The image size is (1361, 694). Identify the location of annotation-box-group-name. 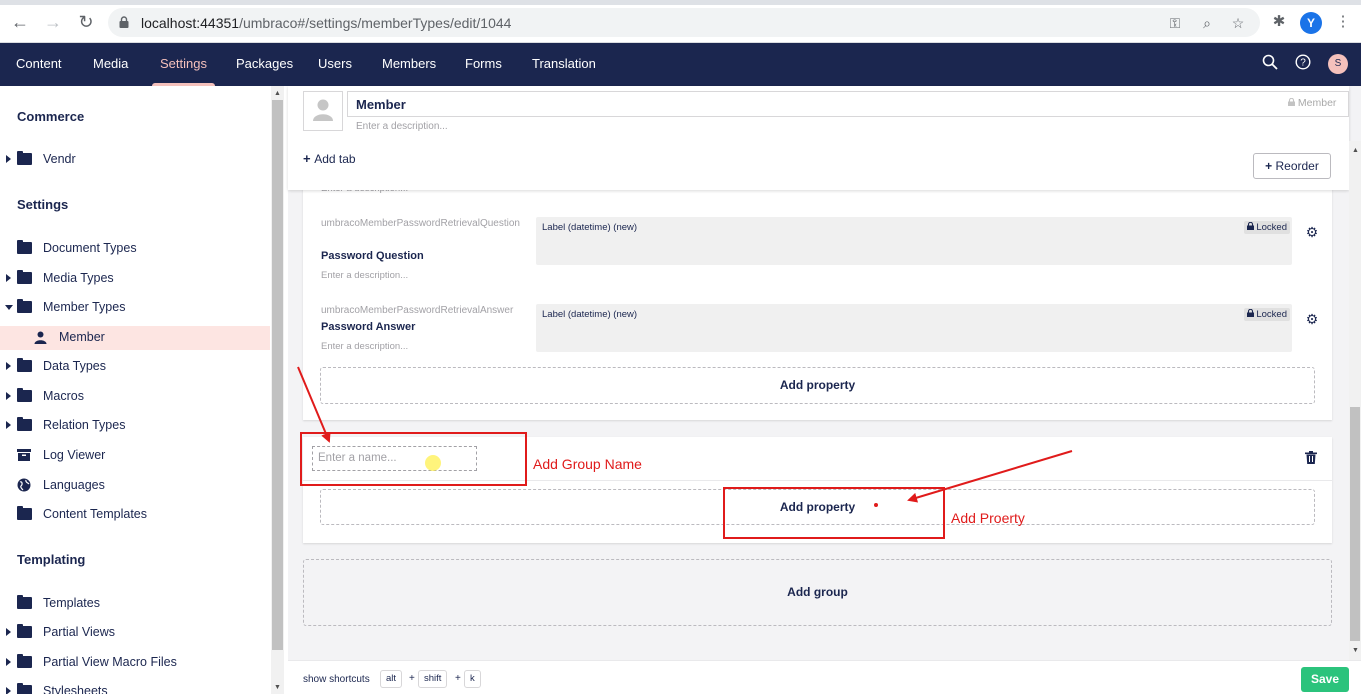
(413, 459).